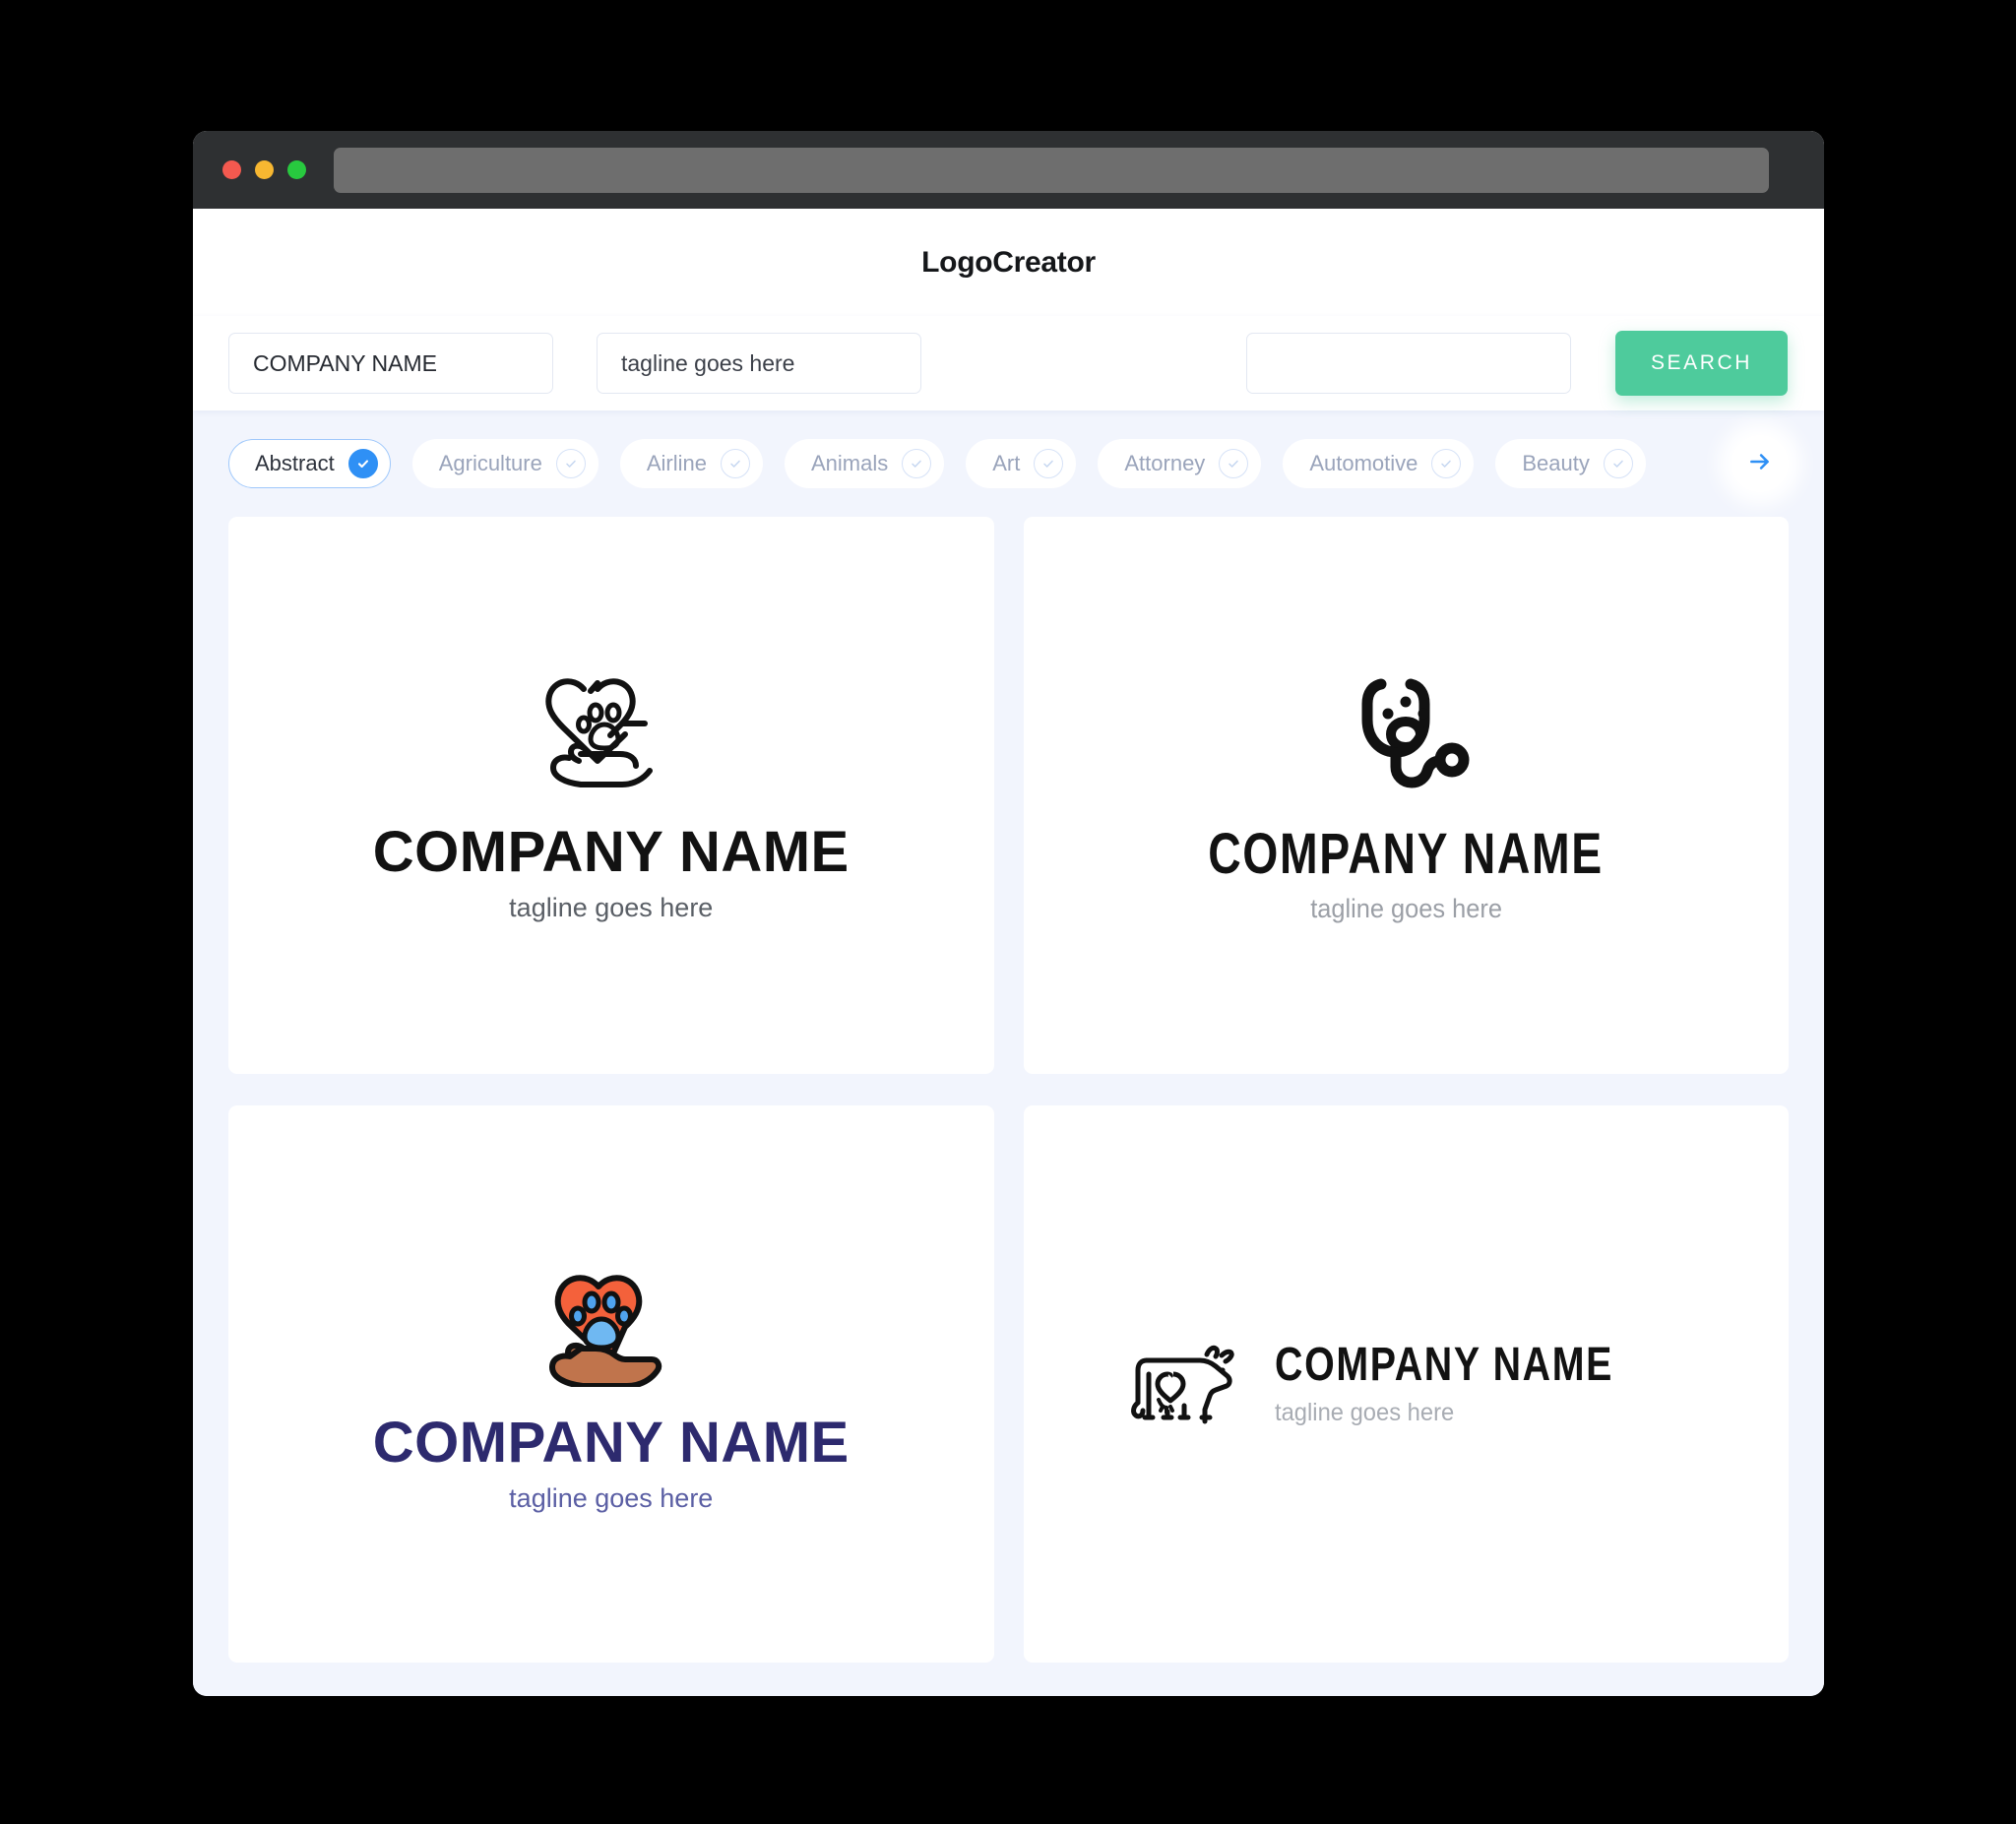 This screenshot has height=1824, width=2016. I want to click on category-chip-airline: Airline, so click(691, 464).